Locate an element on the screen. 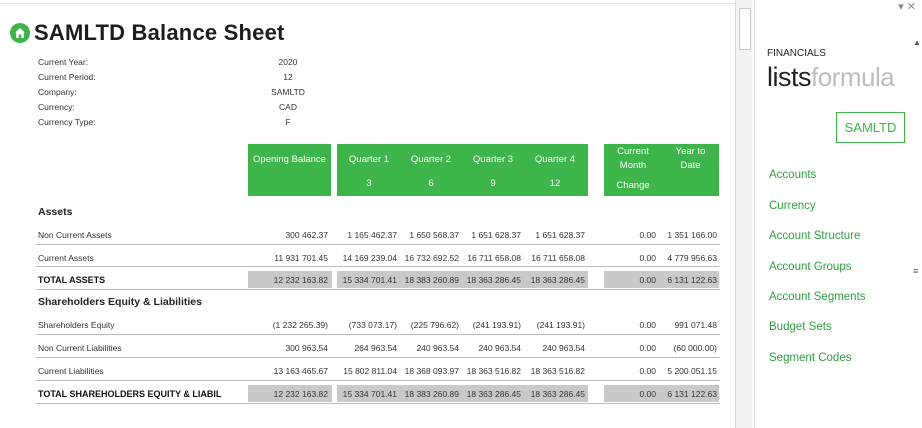 The height and width of the screenshot is (428, 922). table-cell: (1 232 265.39) is located at coordinates (300, 325).